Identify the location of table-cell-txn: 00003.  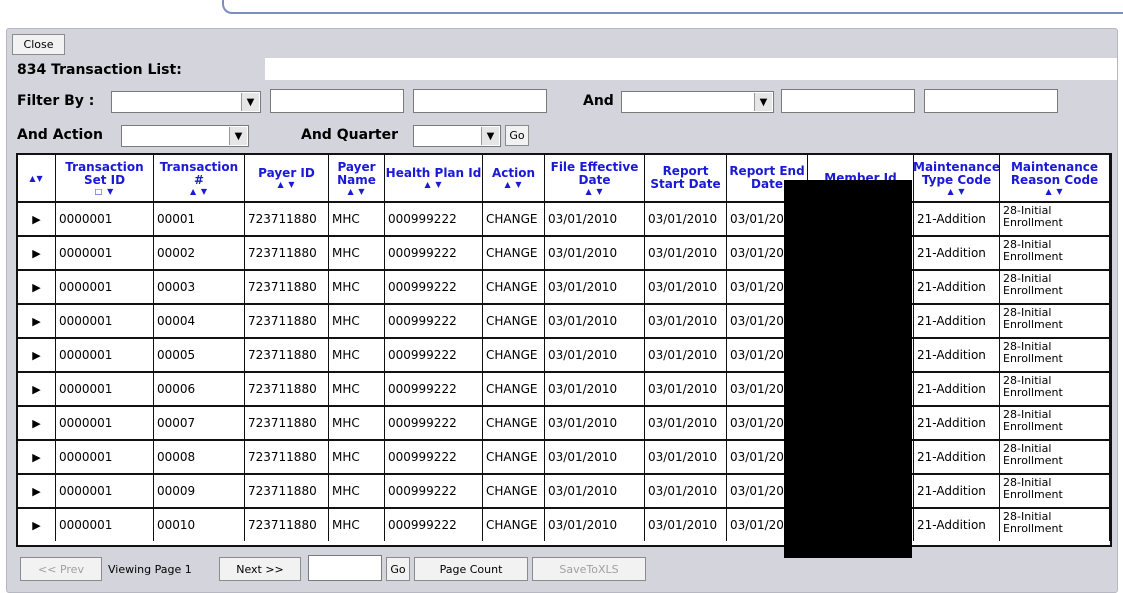
(199, 286).